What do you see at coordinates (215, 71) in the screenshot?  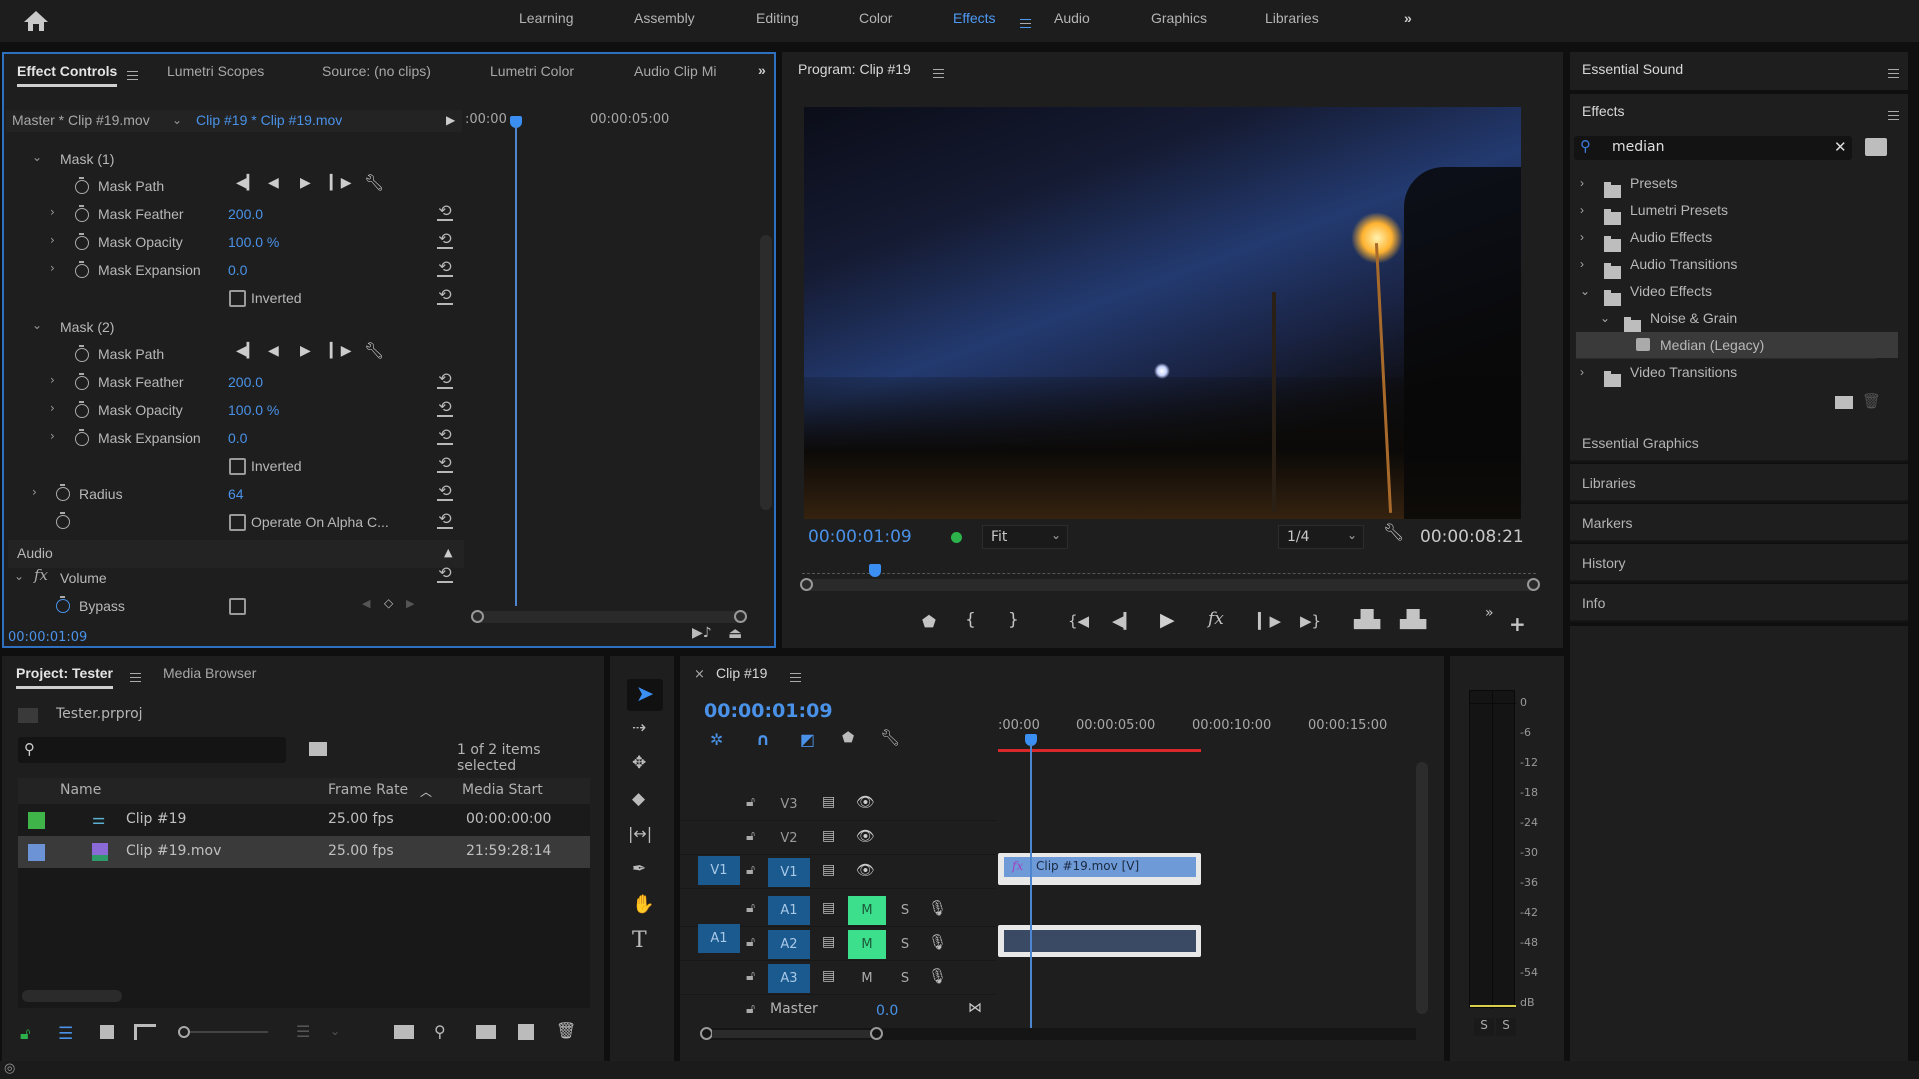 I see `tab-lumetri-scopes: Lumetri Scopes` at bounding box center [215, 71].